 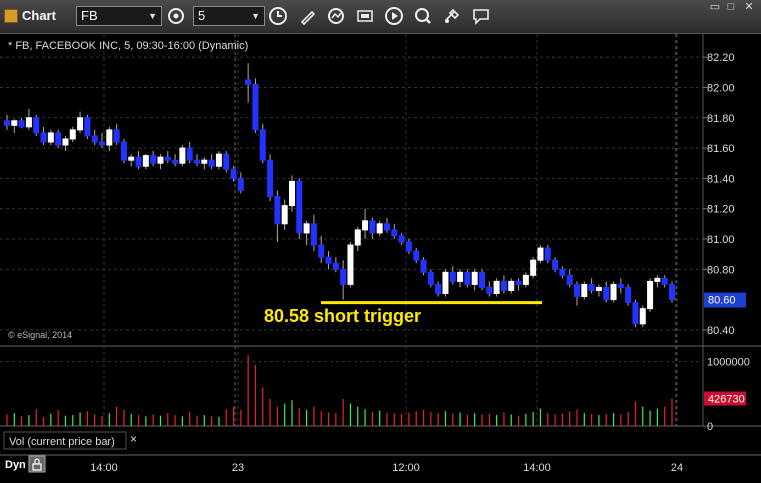 What do you see at coordinates (342, 316) in the screenshot?
I see `trigger-annotation: 80.58 short trigger` at bounding box center [342, 316].